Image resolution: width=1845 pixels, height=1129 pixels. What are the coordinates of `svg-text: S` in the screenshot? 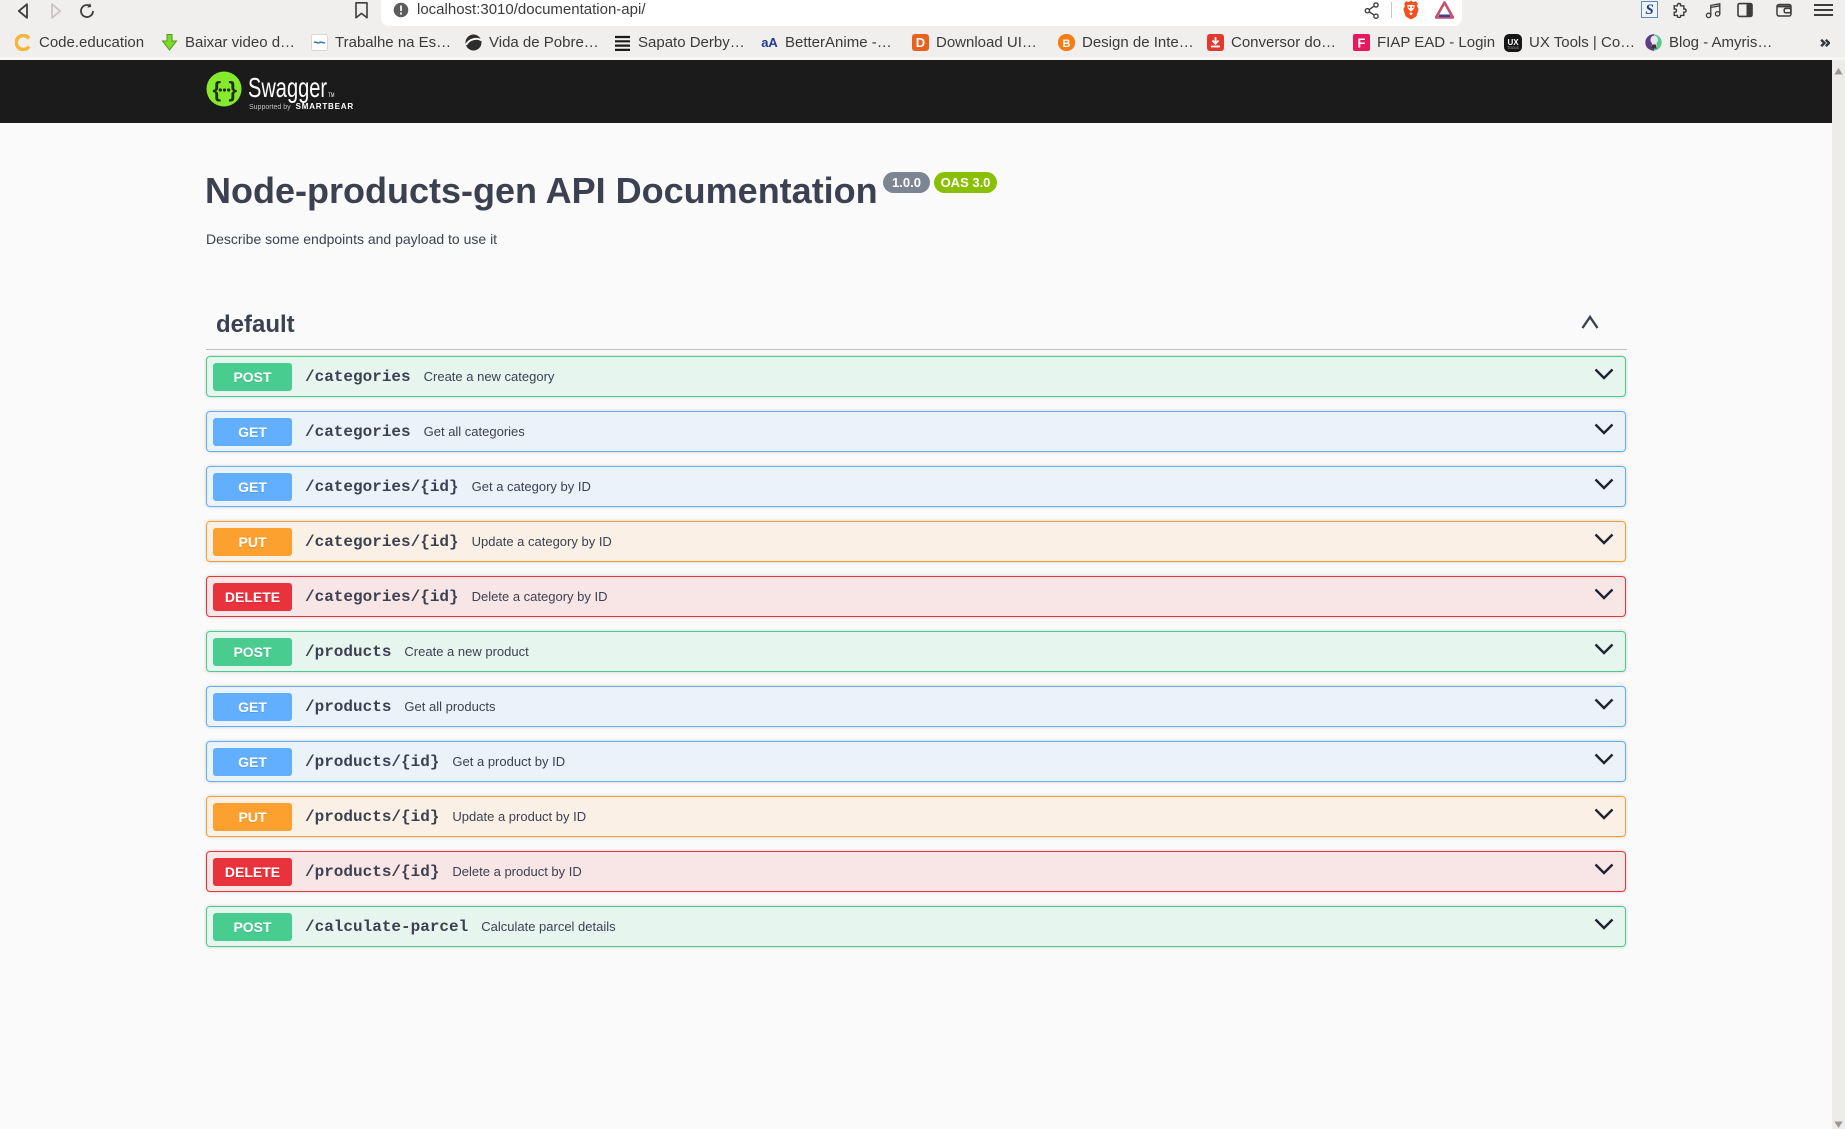 It's located at (1649, 10).